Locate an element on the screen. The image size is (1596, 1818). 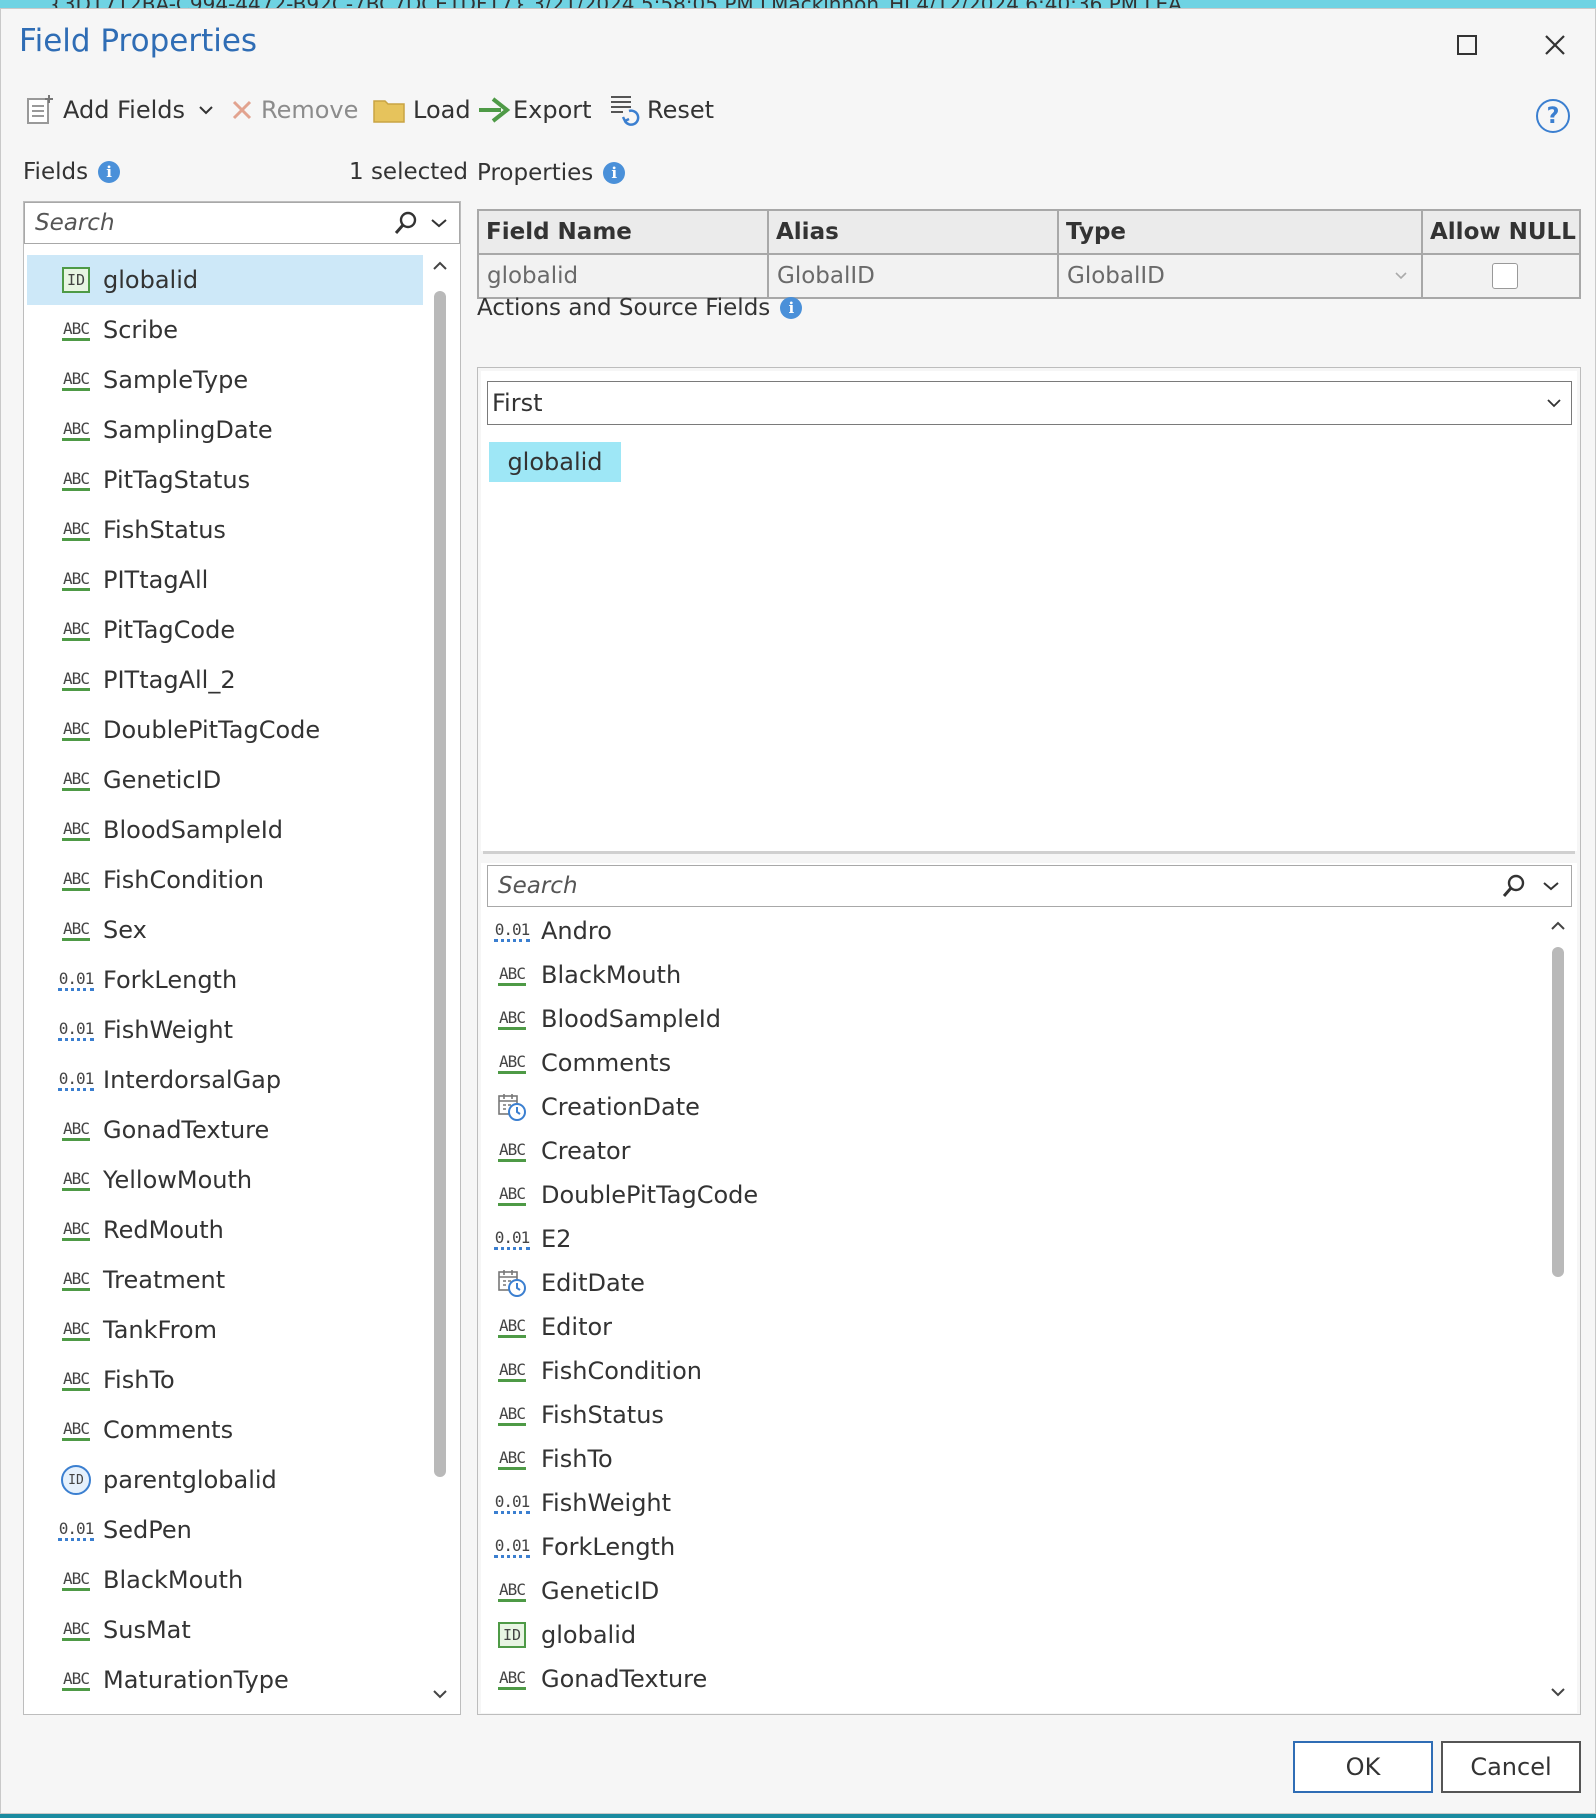
fields-search-input is located at coordinates (209, 223).